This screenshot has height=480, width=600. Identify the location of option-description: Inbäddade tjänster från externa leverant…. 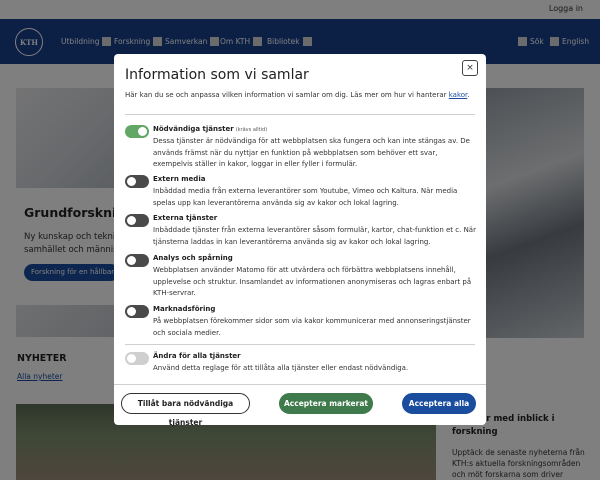
(314, 236).